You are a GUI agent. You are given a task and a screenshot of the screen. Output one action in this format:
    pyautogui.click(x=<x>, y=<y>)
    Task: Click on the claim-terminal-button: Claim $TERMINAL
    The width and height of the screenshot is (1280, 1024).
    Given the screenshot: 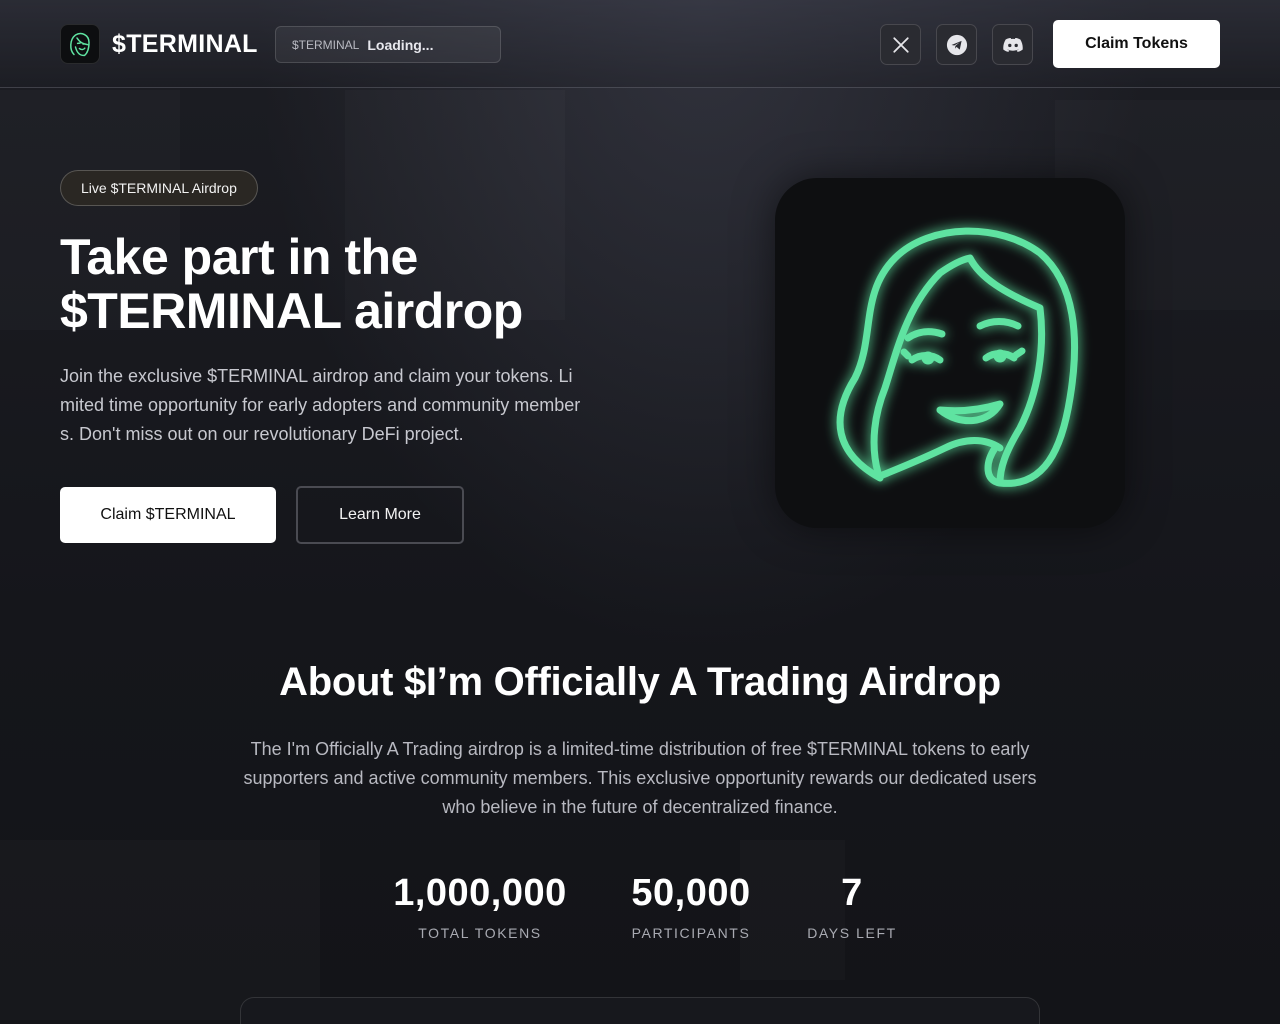 What is the action you would take?
    pyautogui.click(x=168, y=515)
    